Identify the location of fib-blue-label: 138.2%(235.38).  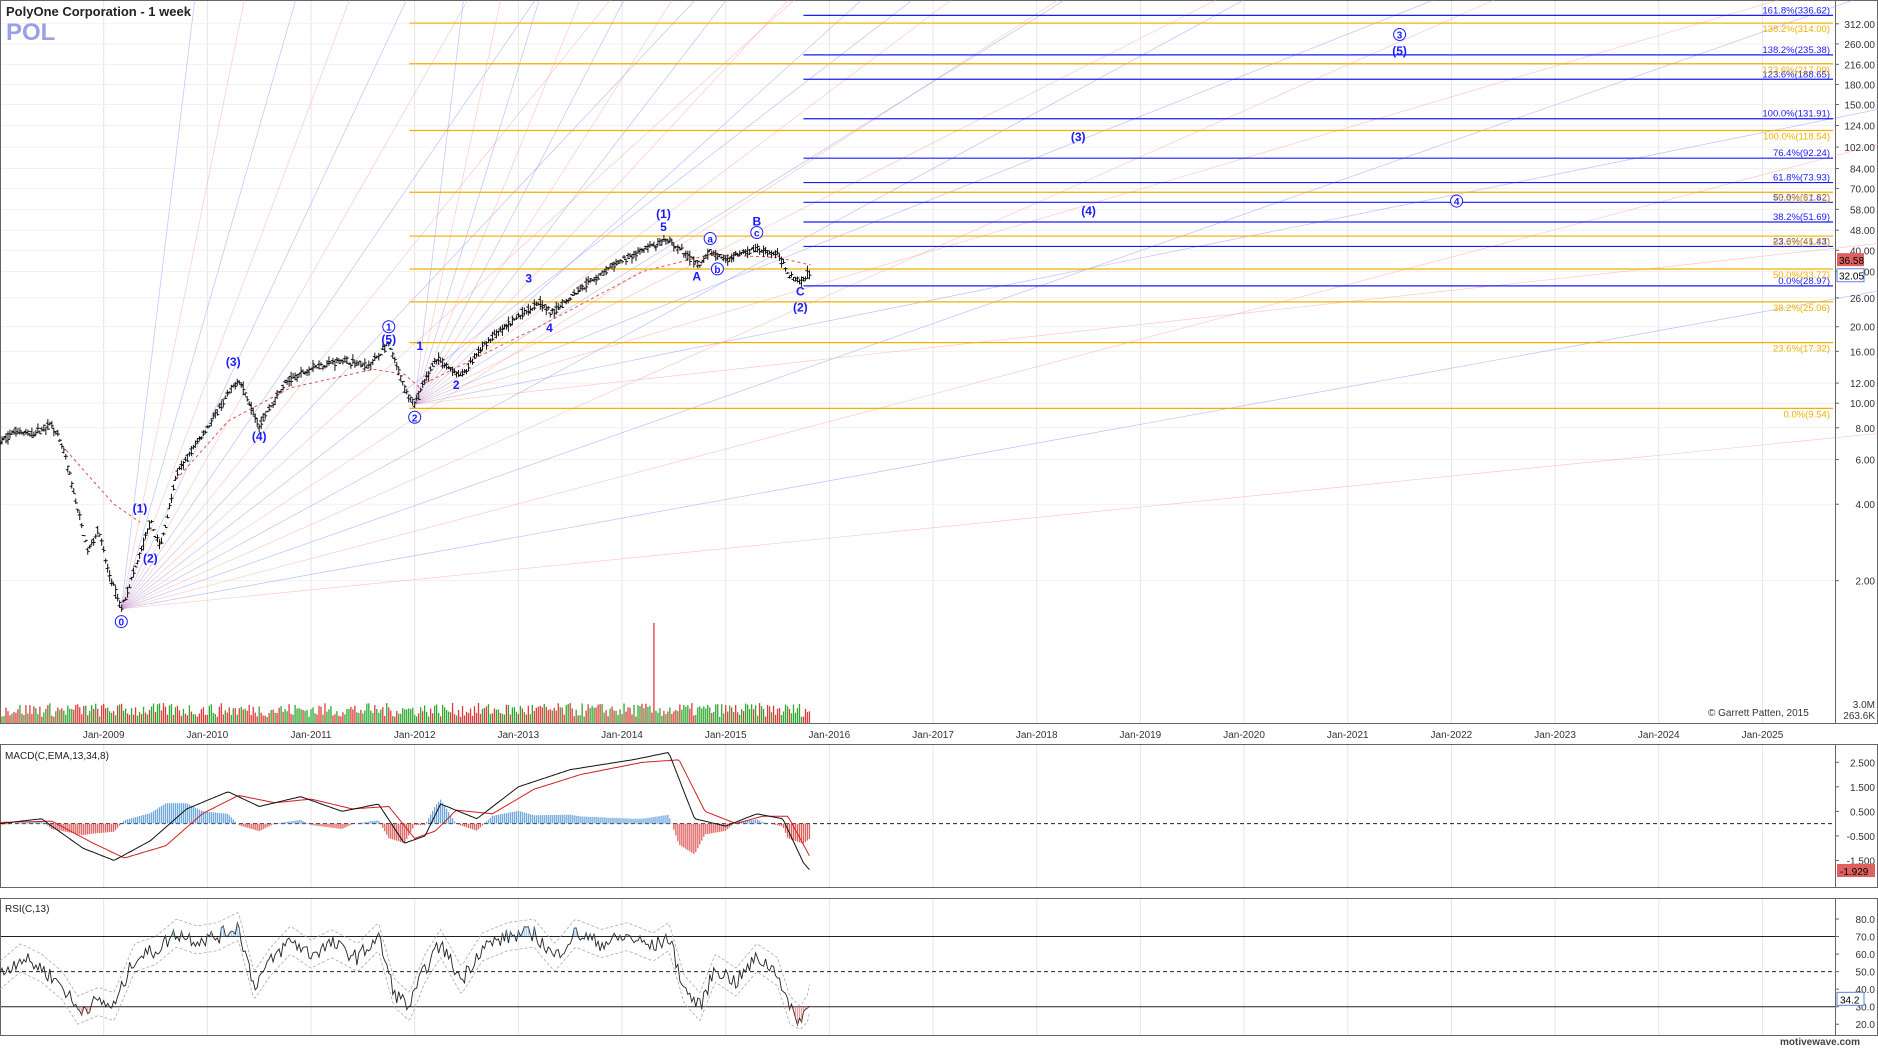
(1796, 50).